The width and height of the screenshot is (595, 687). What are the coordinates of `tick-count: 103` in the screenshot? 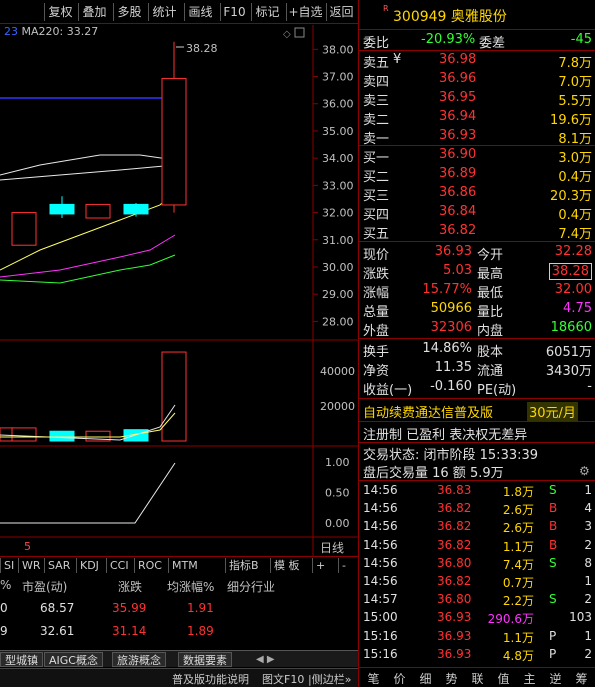 It's located at (580, 617).